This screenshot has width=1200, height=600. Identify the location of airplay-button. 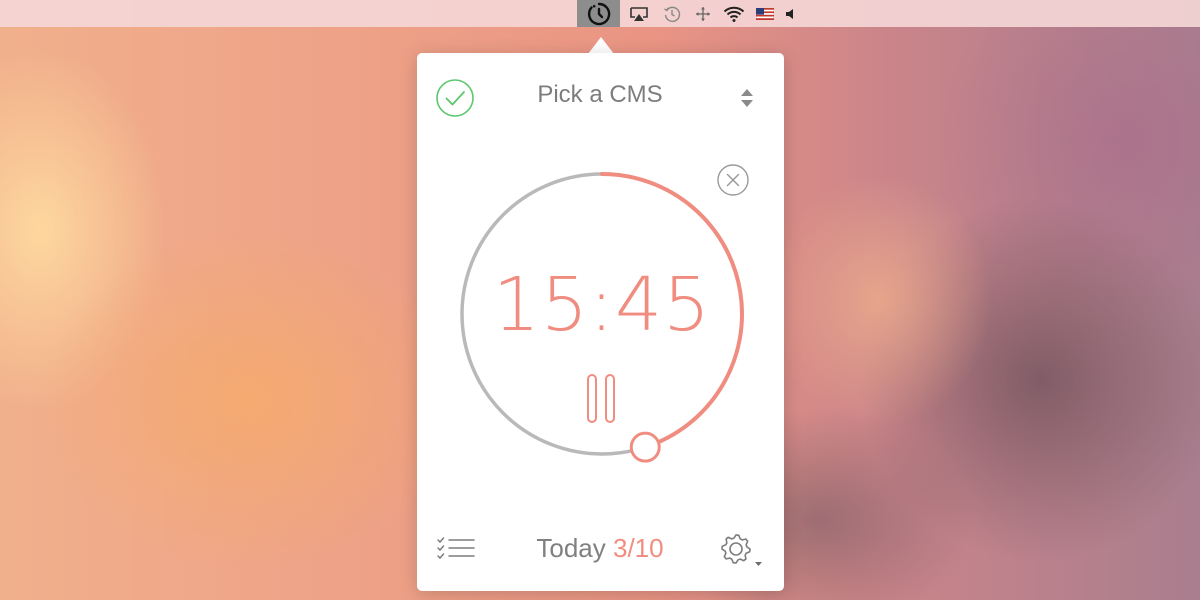
(639, 13).